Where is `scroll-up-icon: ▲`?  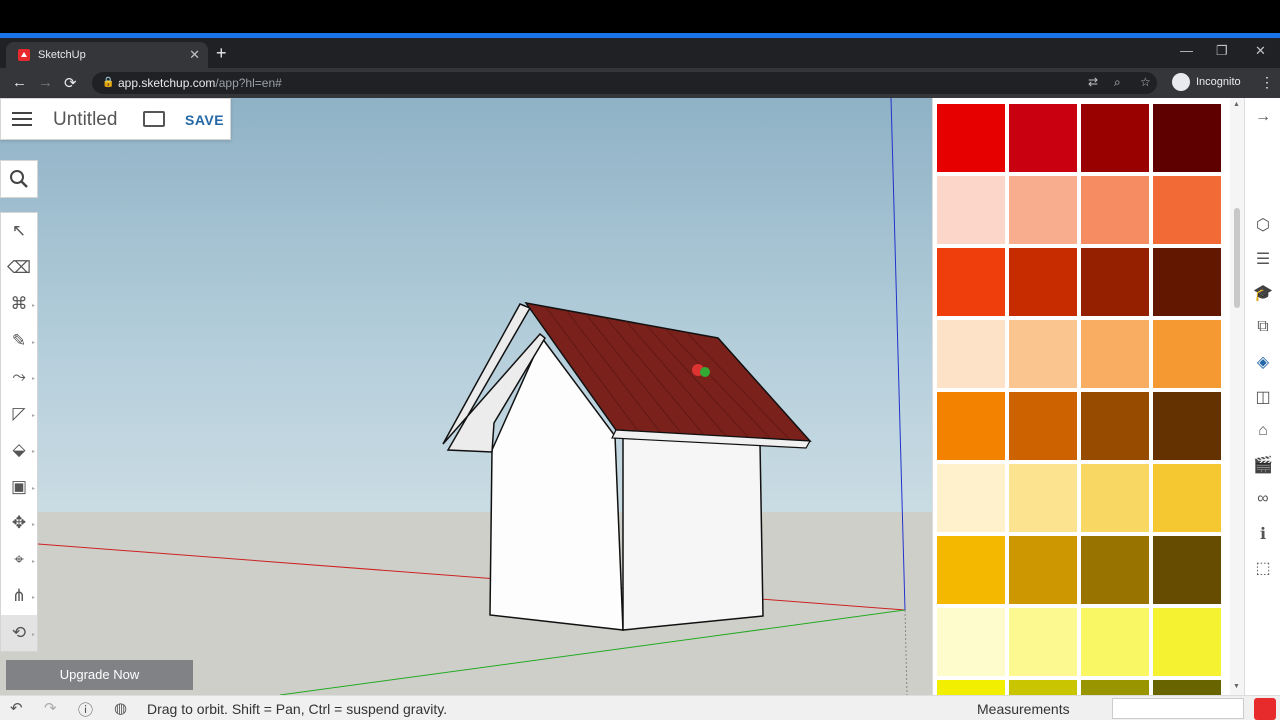 scroll-up-icon: ▲ is located at coordinates (1236, 104).